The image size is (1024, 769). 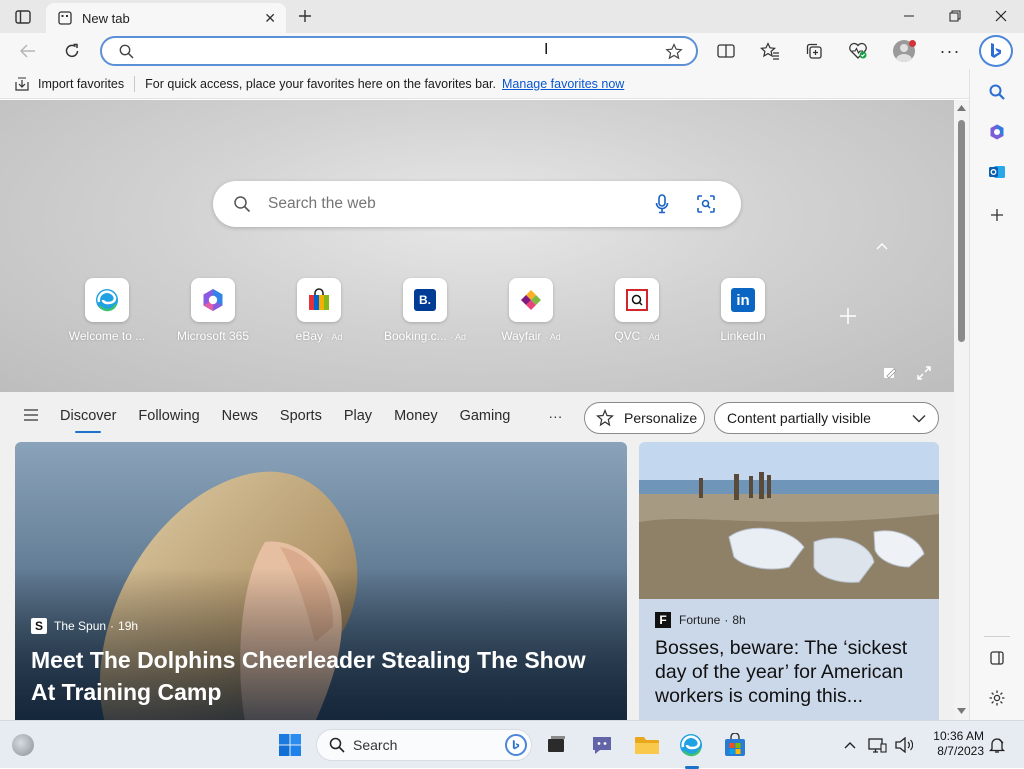 I want to click on scroll-down-arrow-icon, so click(x=961, y=711).